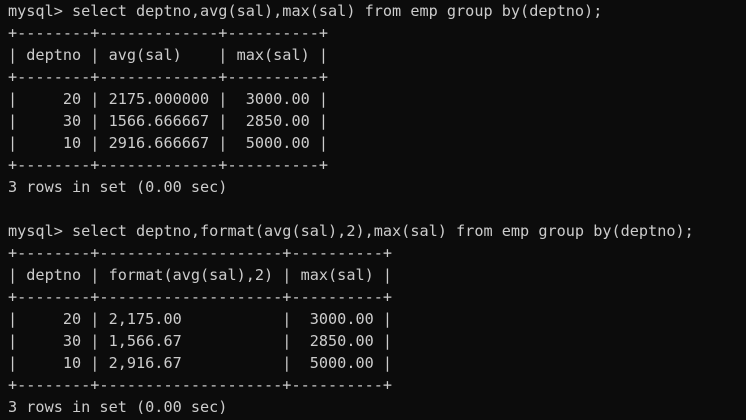 The height and width of the screenshot is (420, 746). What do you see at coordinates (168, 143) in the screenshot?
I see `query1-table-row: | 10 | 2916.666667 | 5000.00 |` at bounding box center [168, 143].